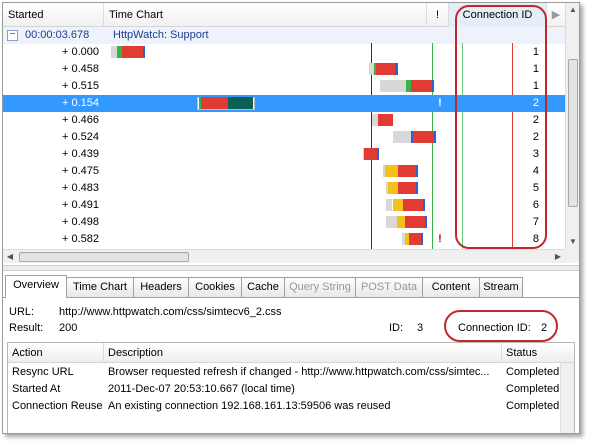 The width and height of the screenshot is (595, 448). Describe the element at coordinates (572, 256) in the screenshot. I see `scroll-corner` at that location.